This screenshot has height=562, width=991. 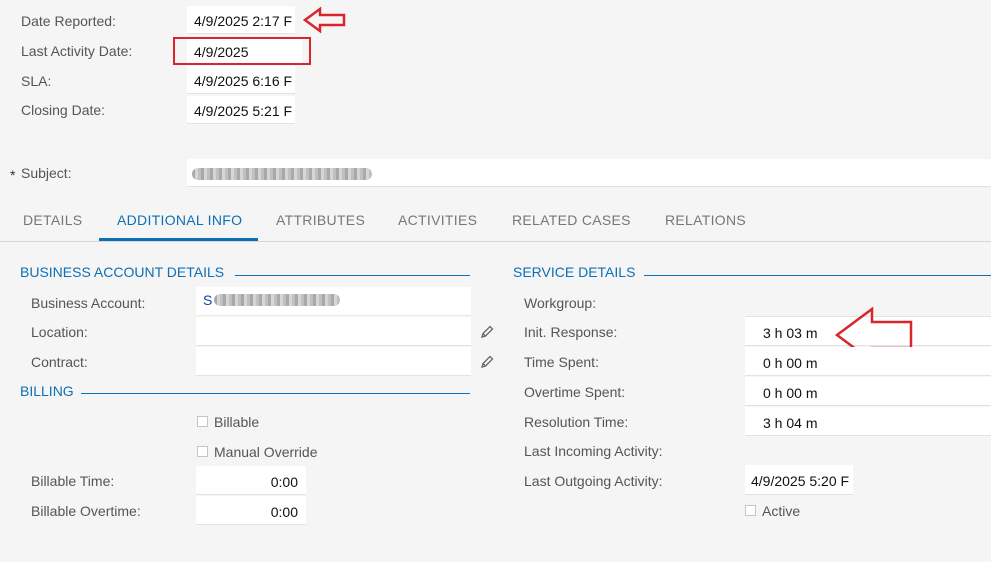 I want to click on sla-label: SLA:, so click(x=36, y=81).